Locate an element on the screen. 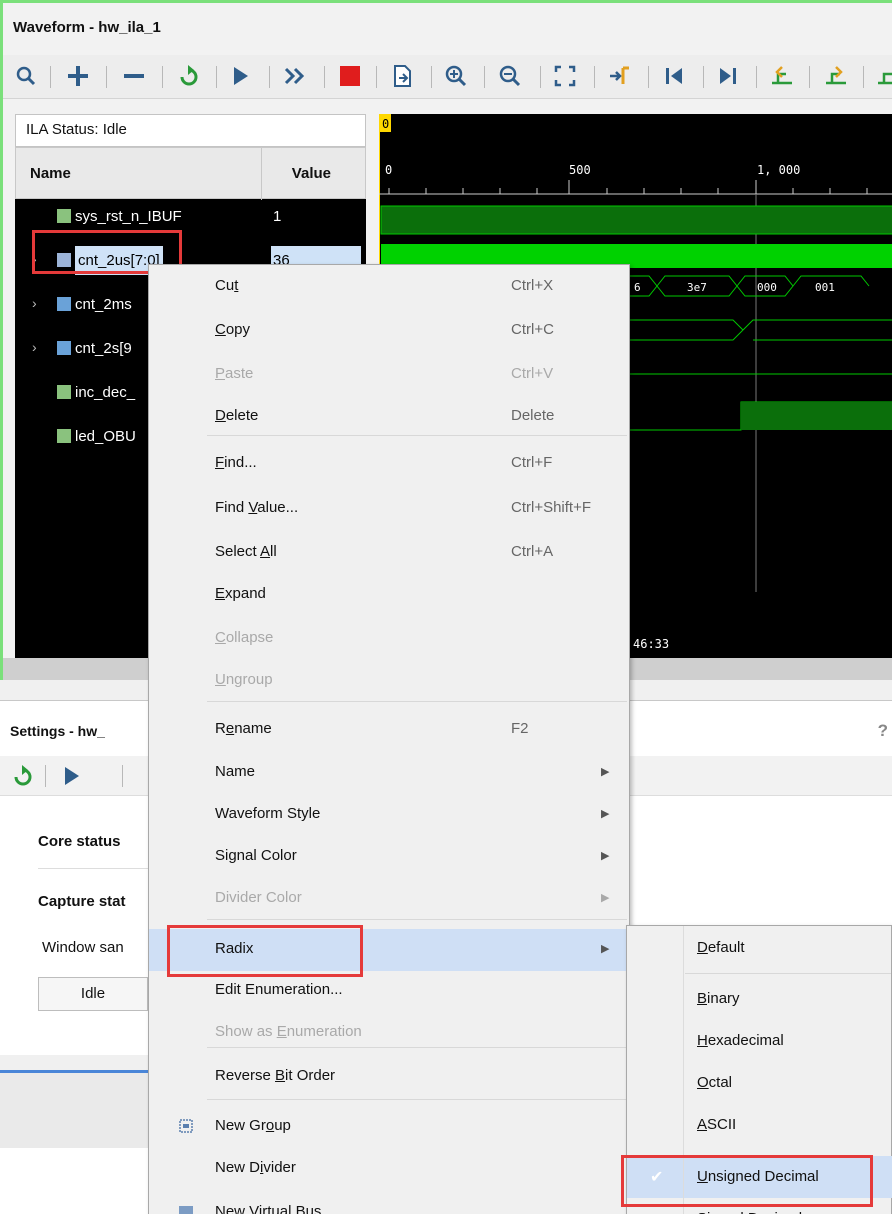 This screenshot has height=1214, width=892. radix-option-label: ASCII is located at coordinates (717, 1124).